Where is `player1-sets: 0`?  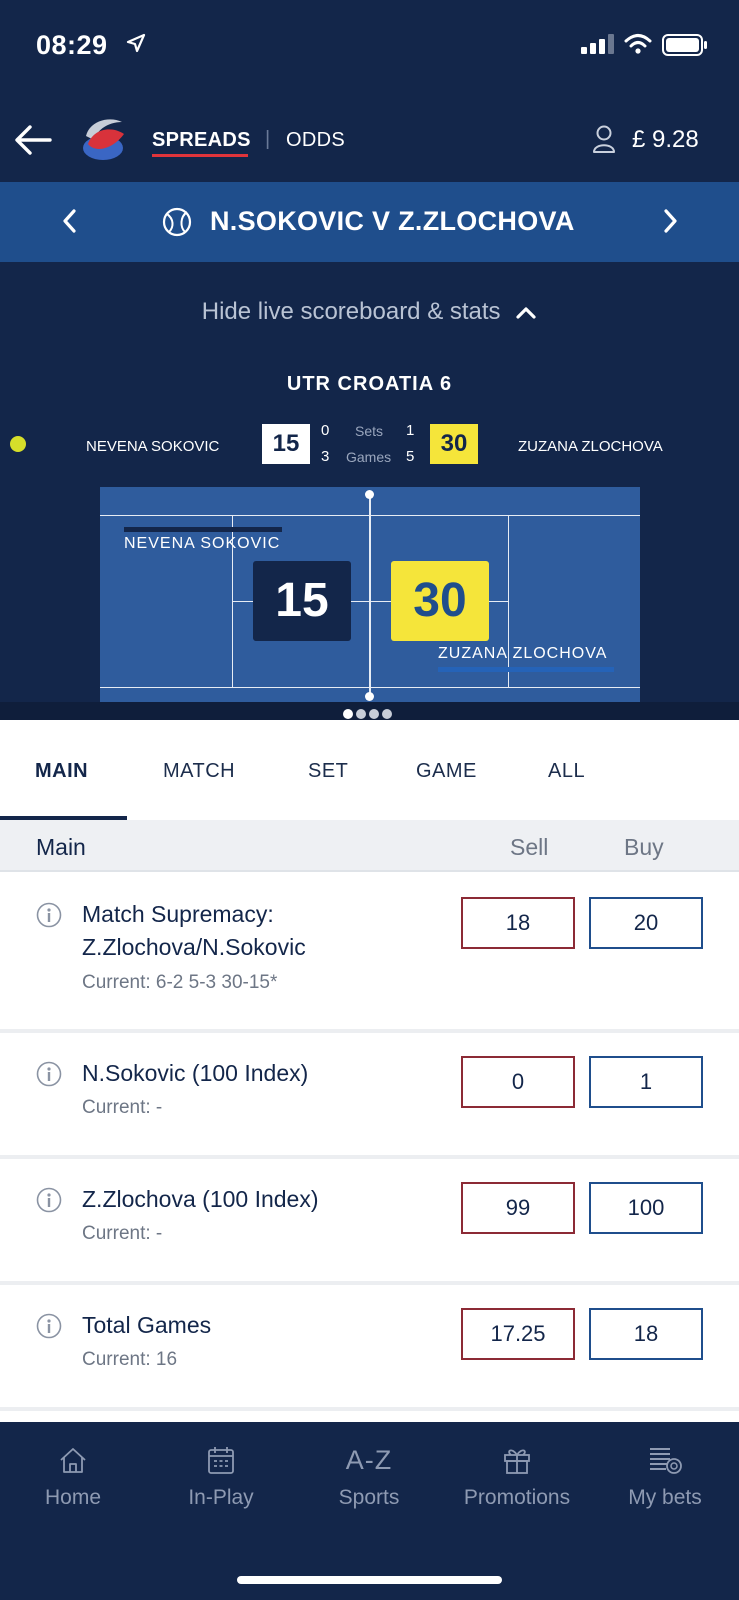 player1-sets: 0 is located at coordinates (325, 430).